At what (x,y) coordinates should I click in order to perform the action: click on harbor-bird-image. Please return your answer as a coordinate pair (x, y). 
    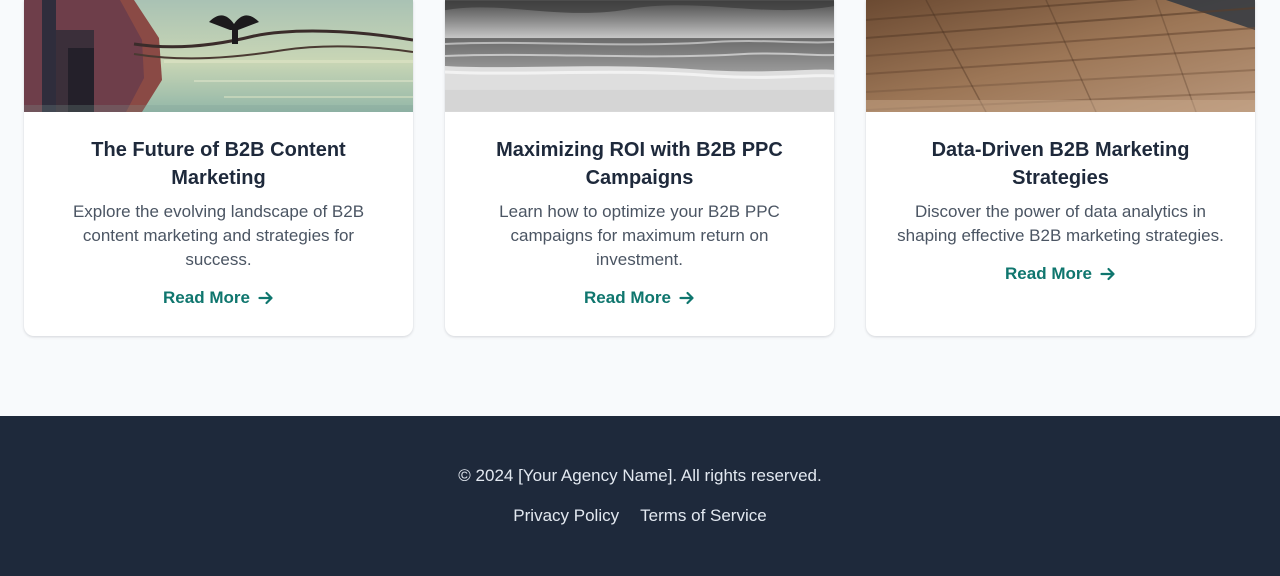
    Looking at the image, I should click on (218, 56).